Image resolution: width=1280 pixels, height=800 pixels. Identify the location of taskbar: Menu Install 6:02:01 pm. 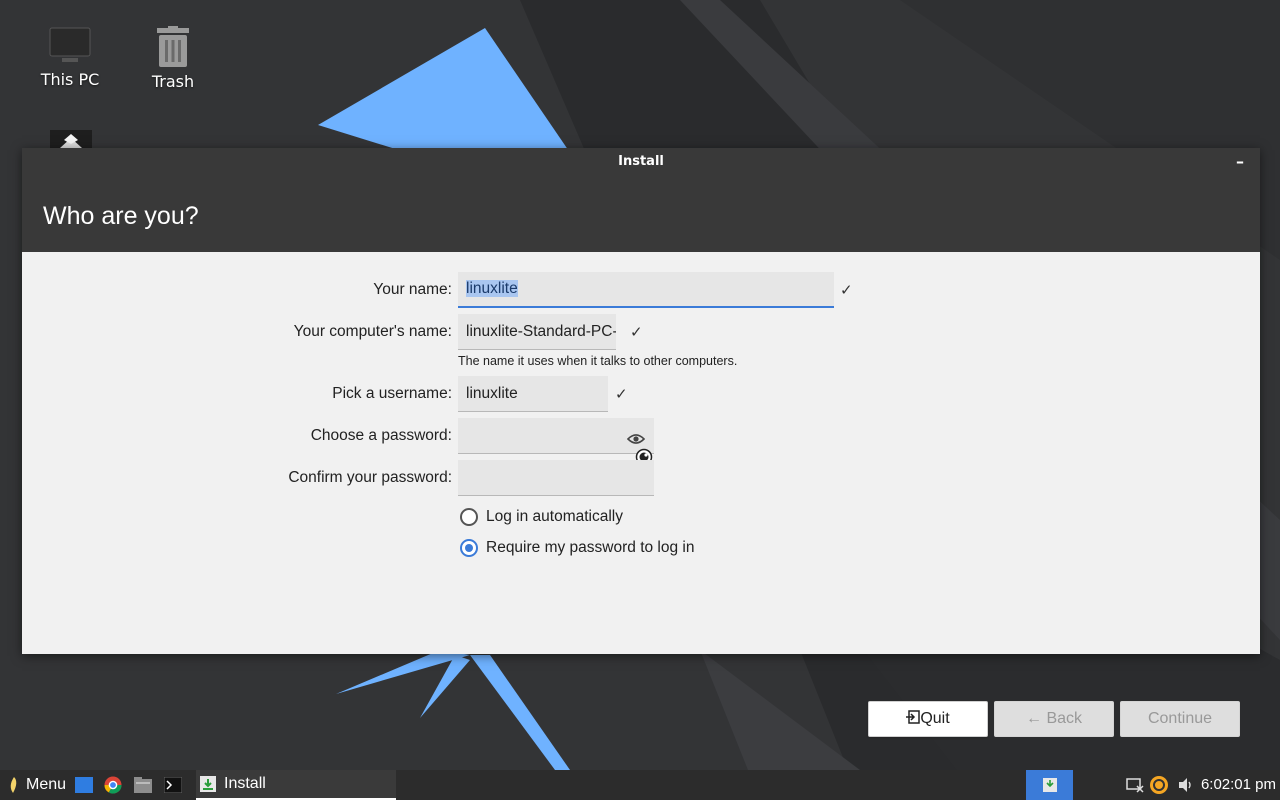
(640, 785).